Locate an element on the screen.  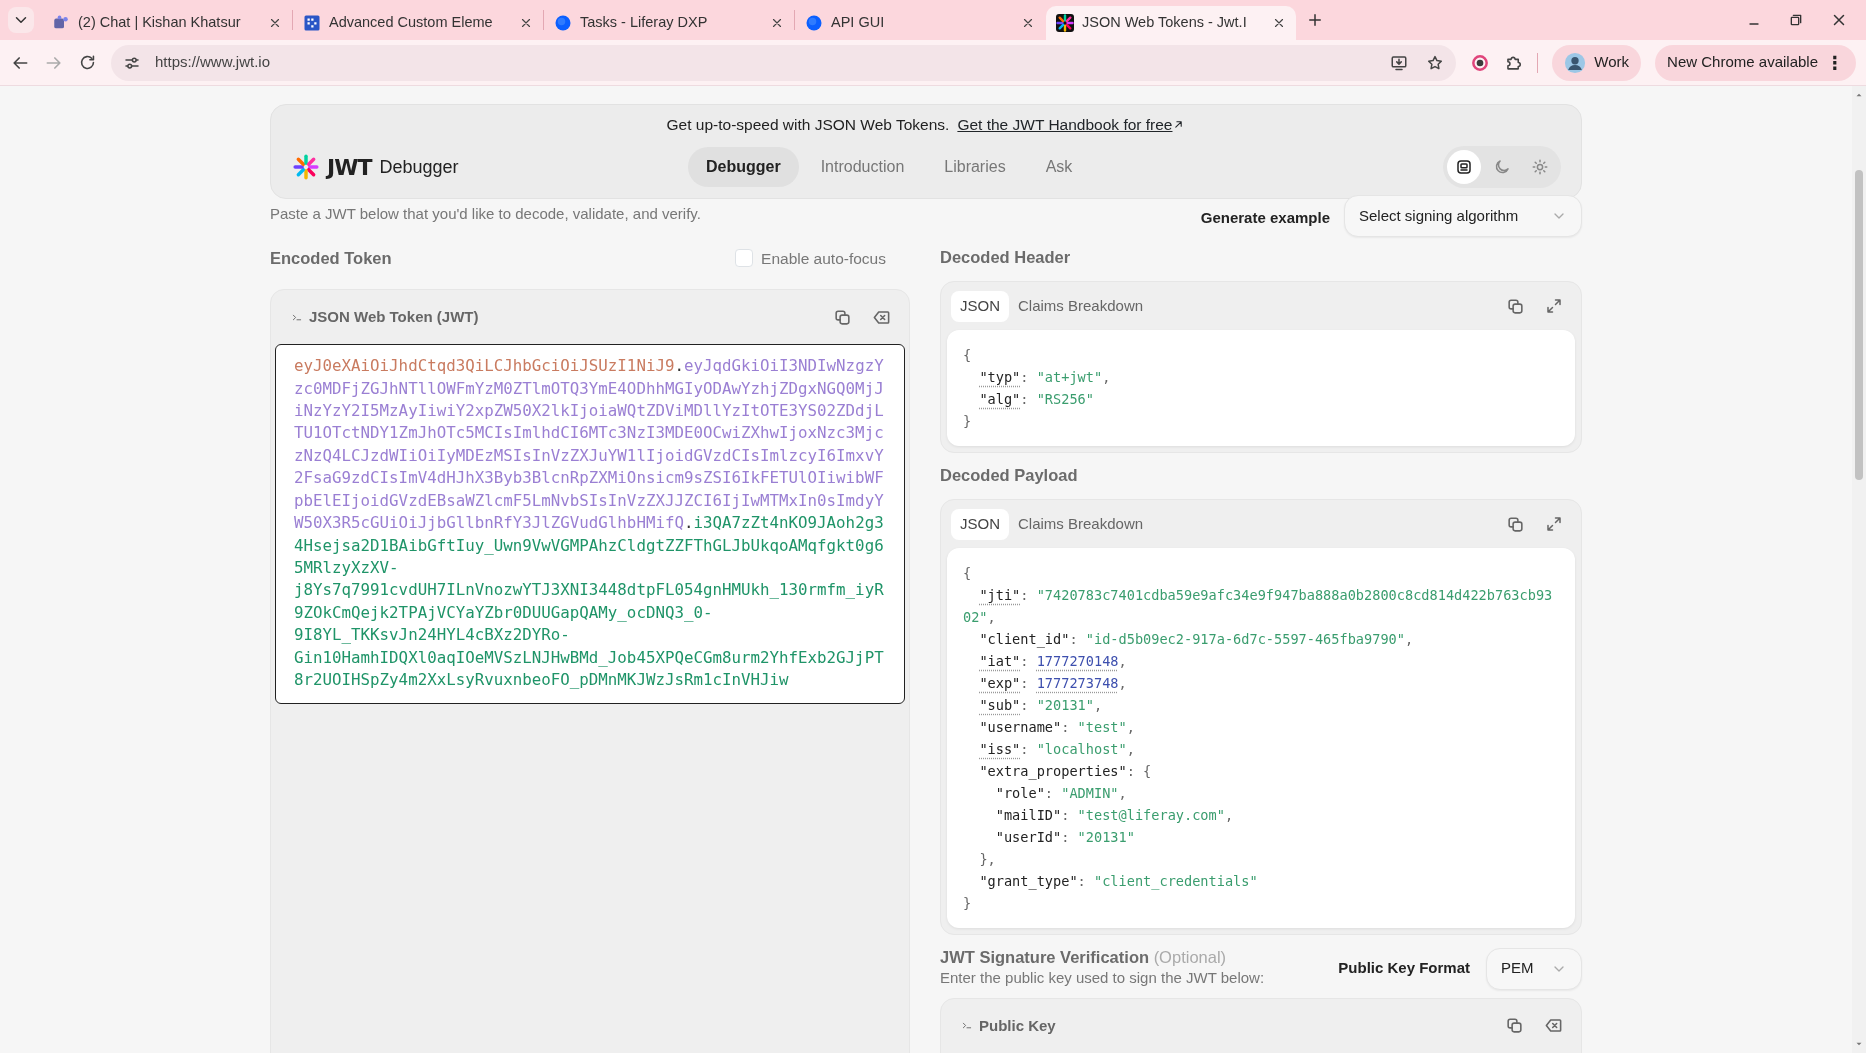
tab-title: Tasks - Liferay DXP is located at coordinates (644, 23).